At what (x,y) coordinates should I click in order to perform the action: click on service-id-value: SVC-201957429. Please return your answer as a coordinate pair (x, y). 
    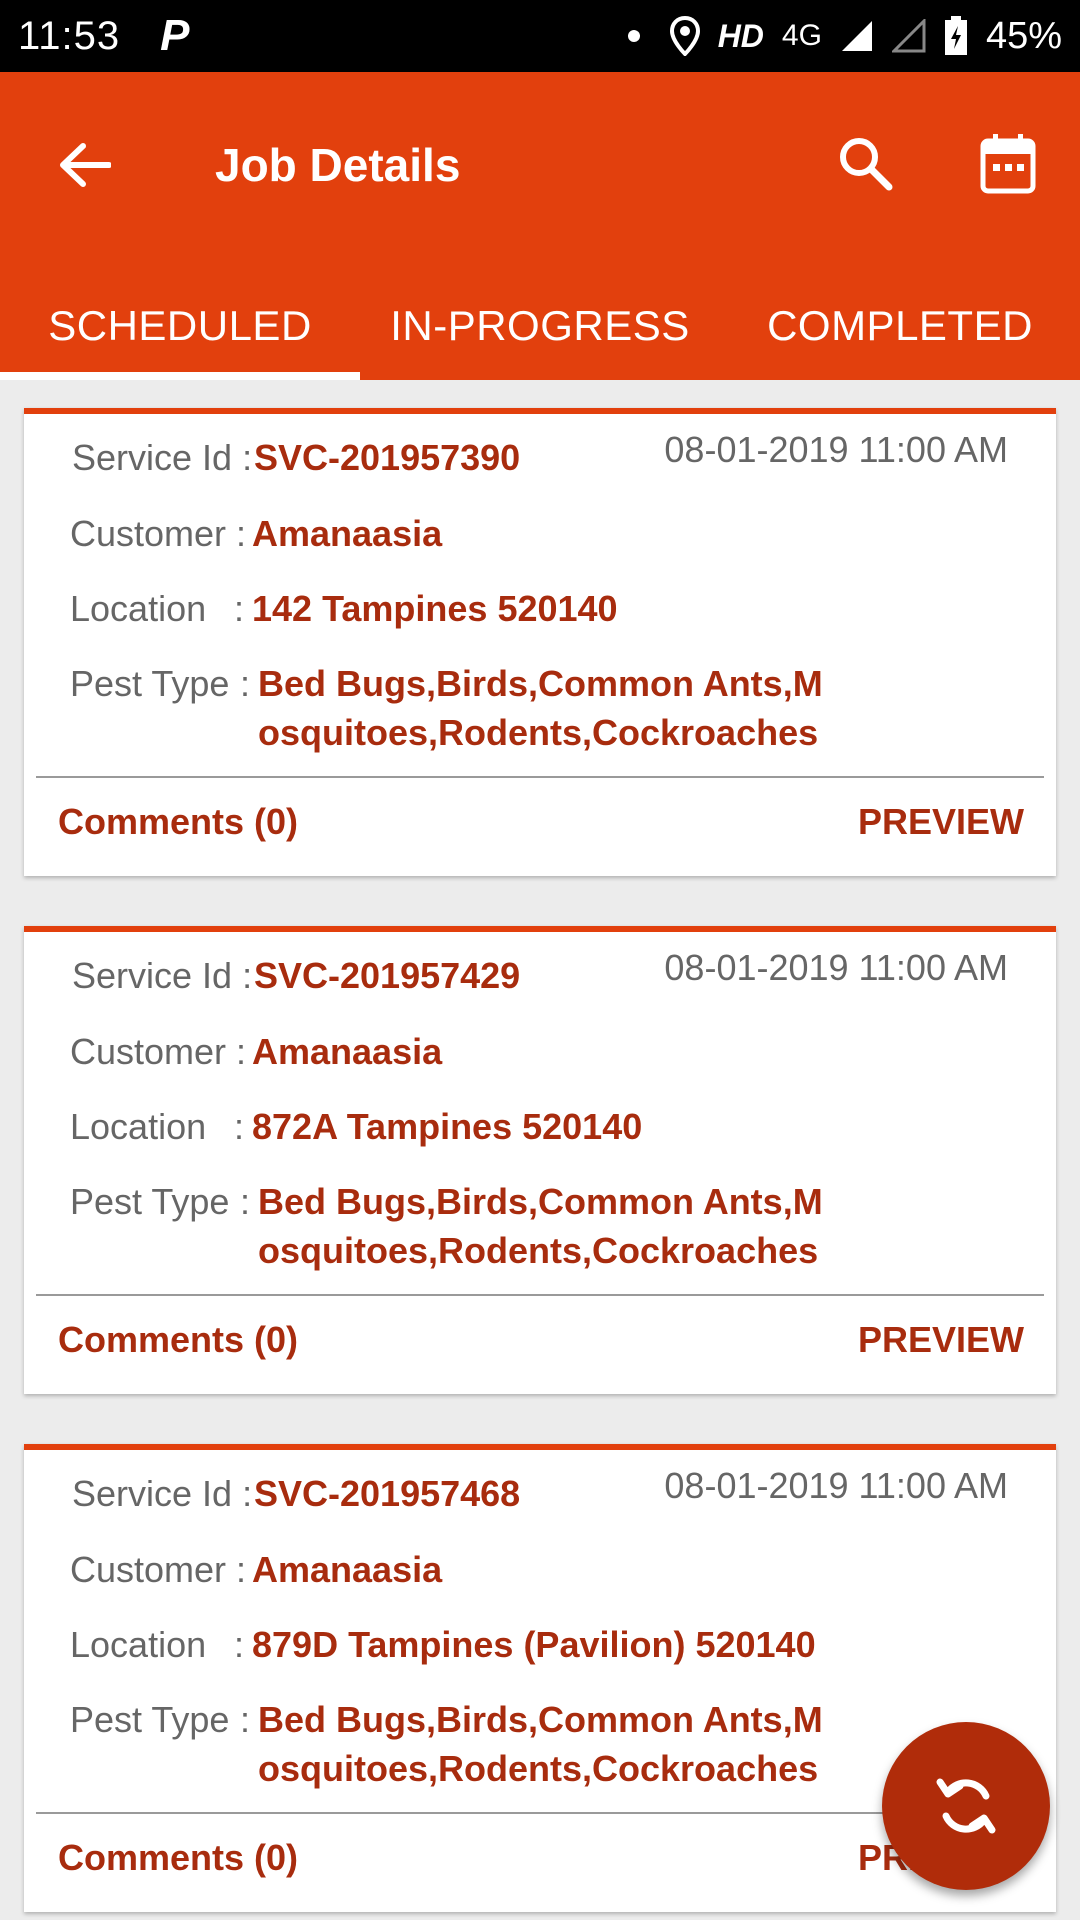
    Looking at the image, I should click on (387, 975).